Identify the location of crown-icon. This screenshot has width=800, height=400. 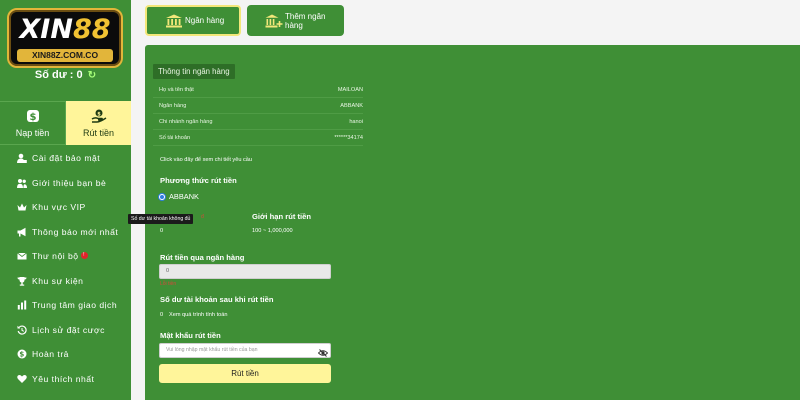
(22, 207).